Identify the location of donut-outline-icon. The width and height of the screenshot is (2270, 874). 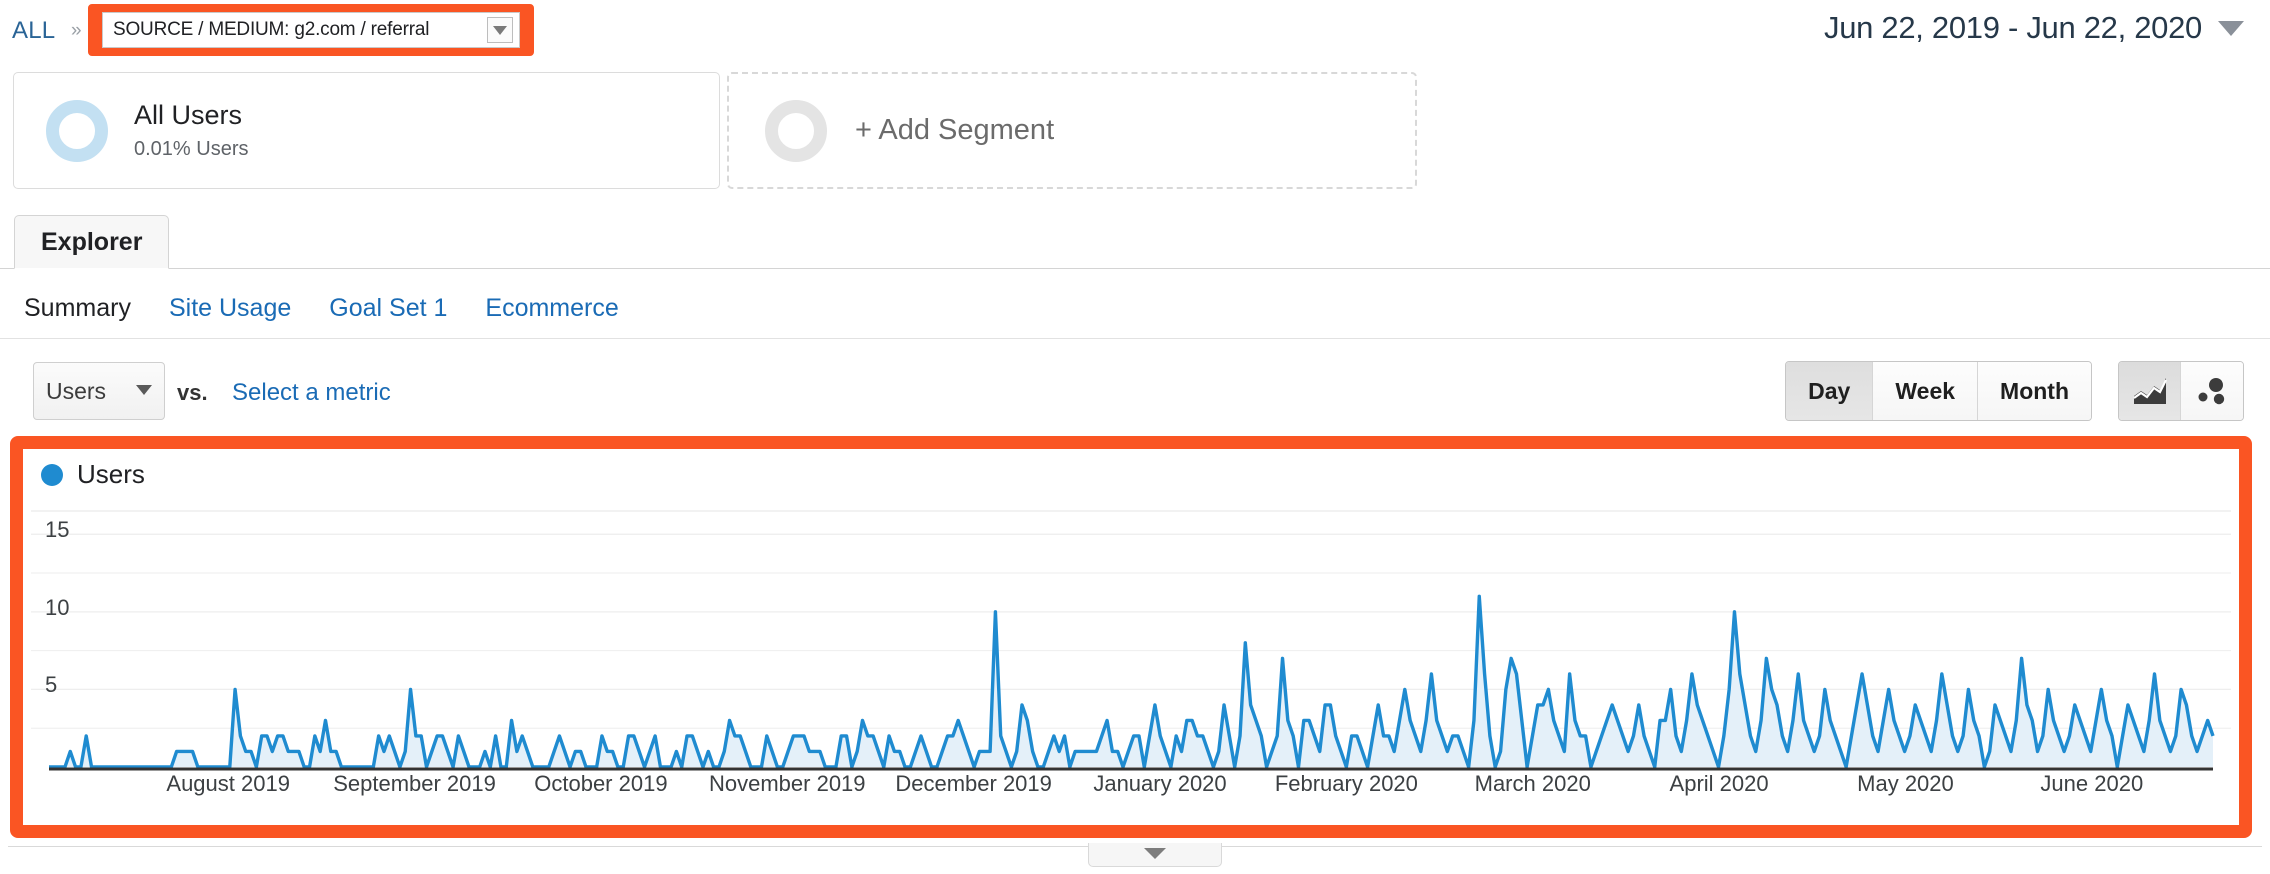
(796, 130).